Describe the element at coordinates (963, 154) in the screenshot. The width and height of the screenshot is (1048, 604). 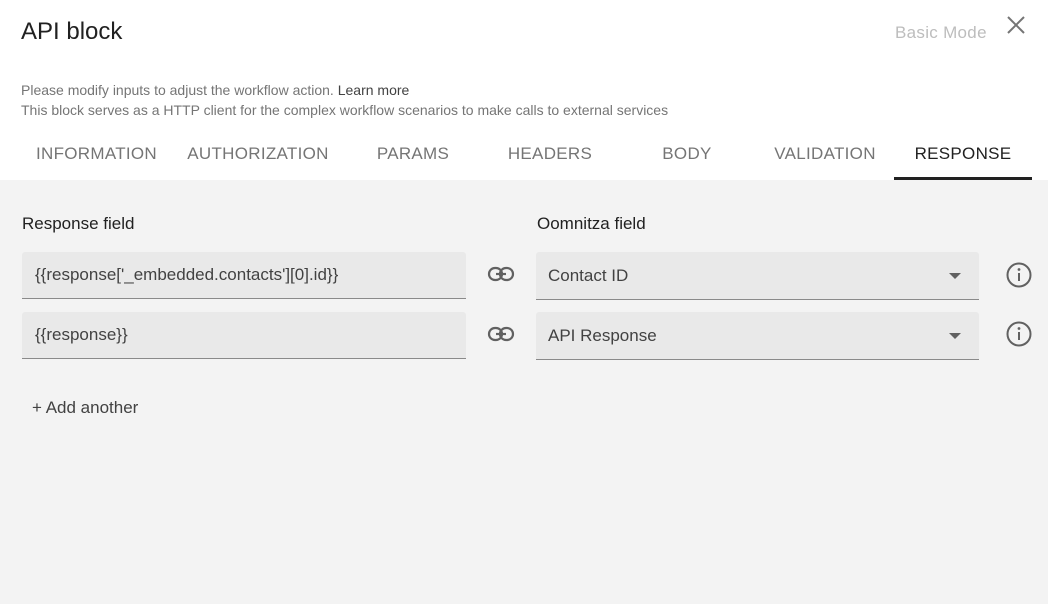
I see `tab-response: RESPONSE` at that location.